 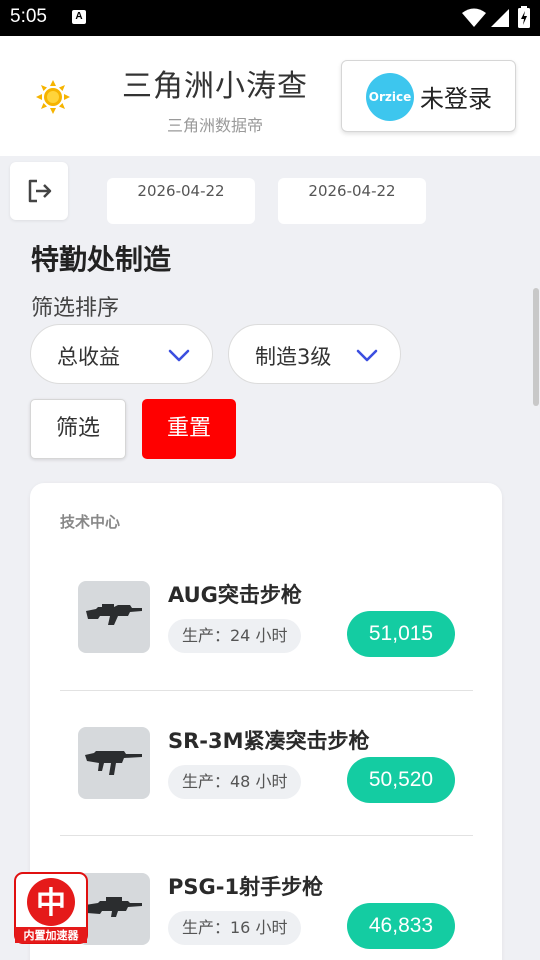 I want to click on level-select: 制造3级, so click(x=314, y=354).